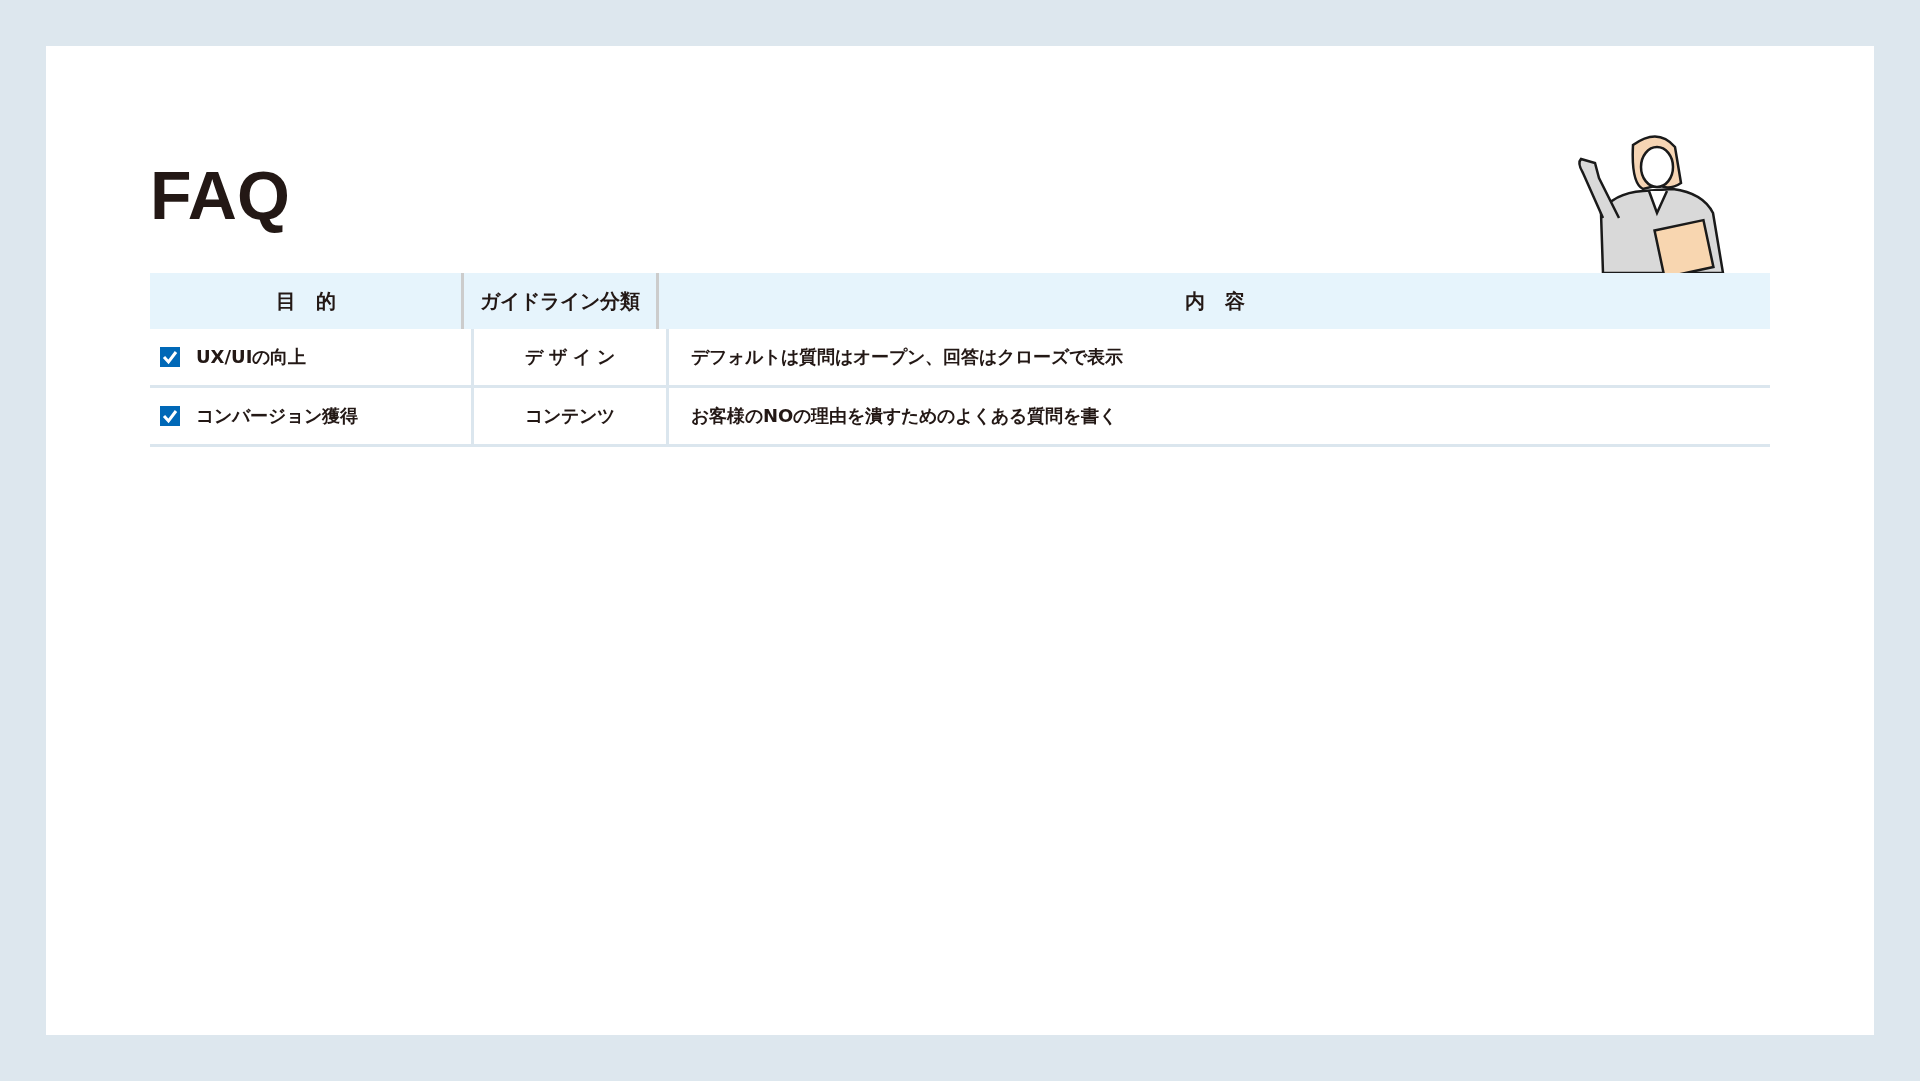 The height and width of the screenshot is (1081, 1920). What do you see at coordinates (1218, 416) in the screenshot?
I see `table-cell: お客様のNOの理由を潰すためのよくある質問を書く` at bounding box center [1218, 416].